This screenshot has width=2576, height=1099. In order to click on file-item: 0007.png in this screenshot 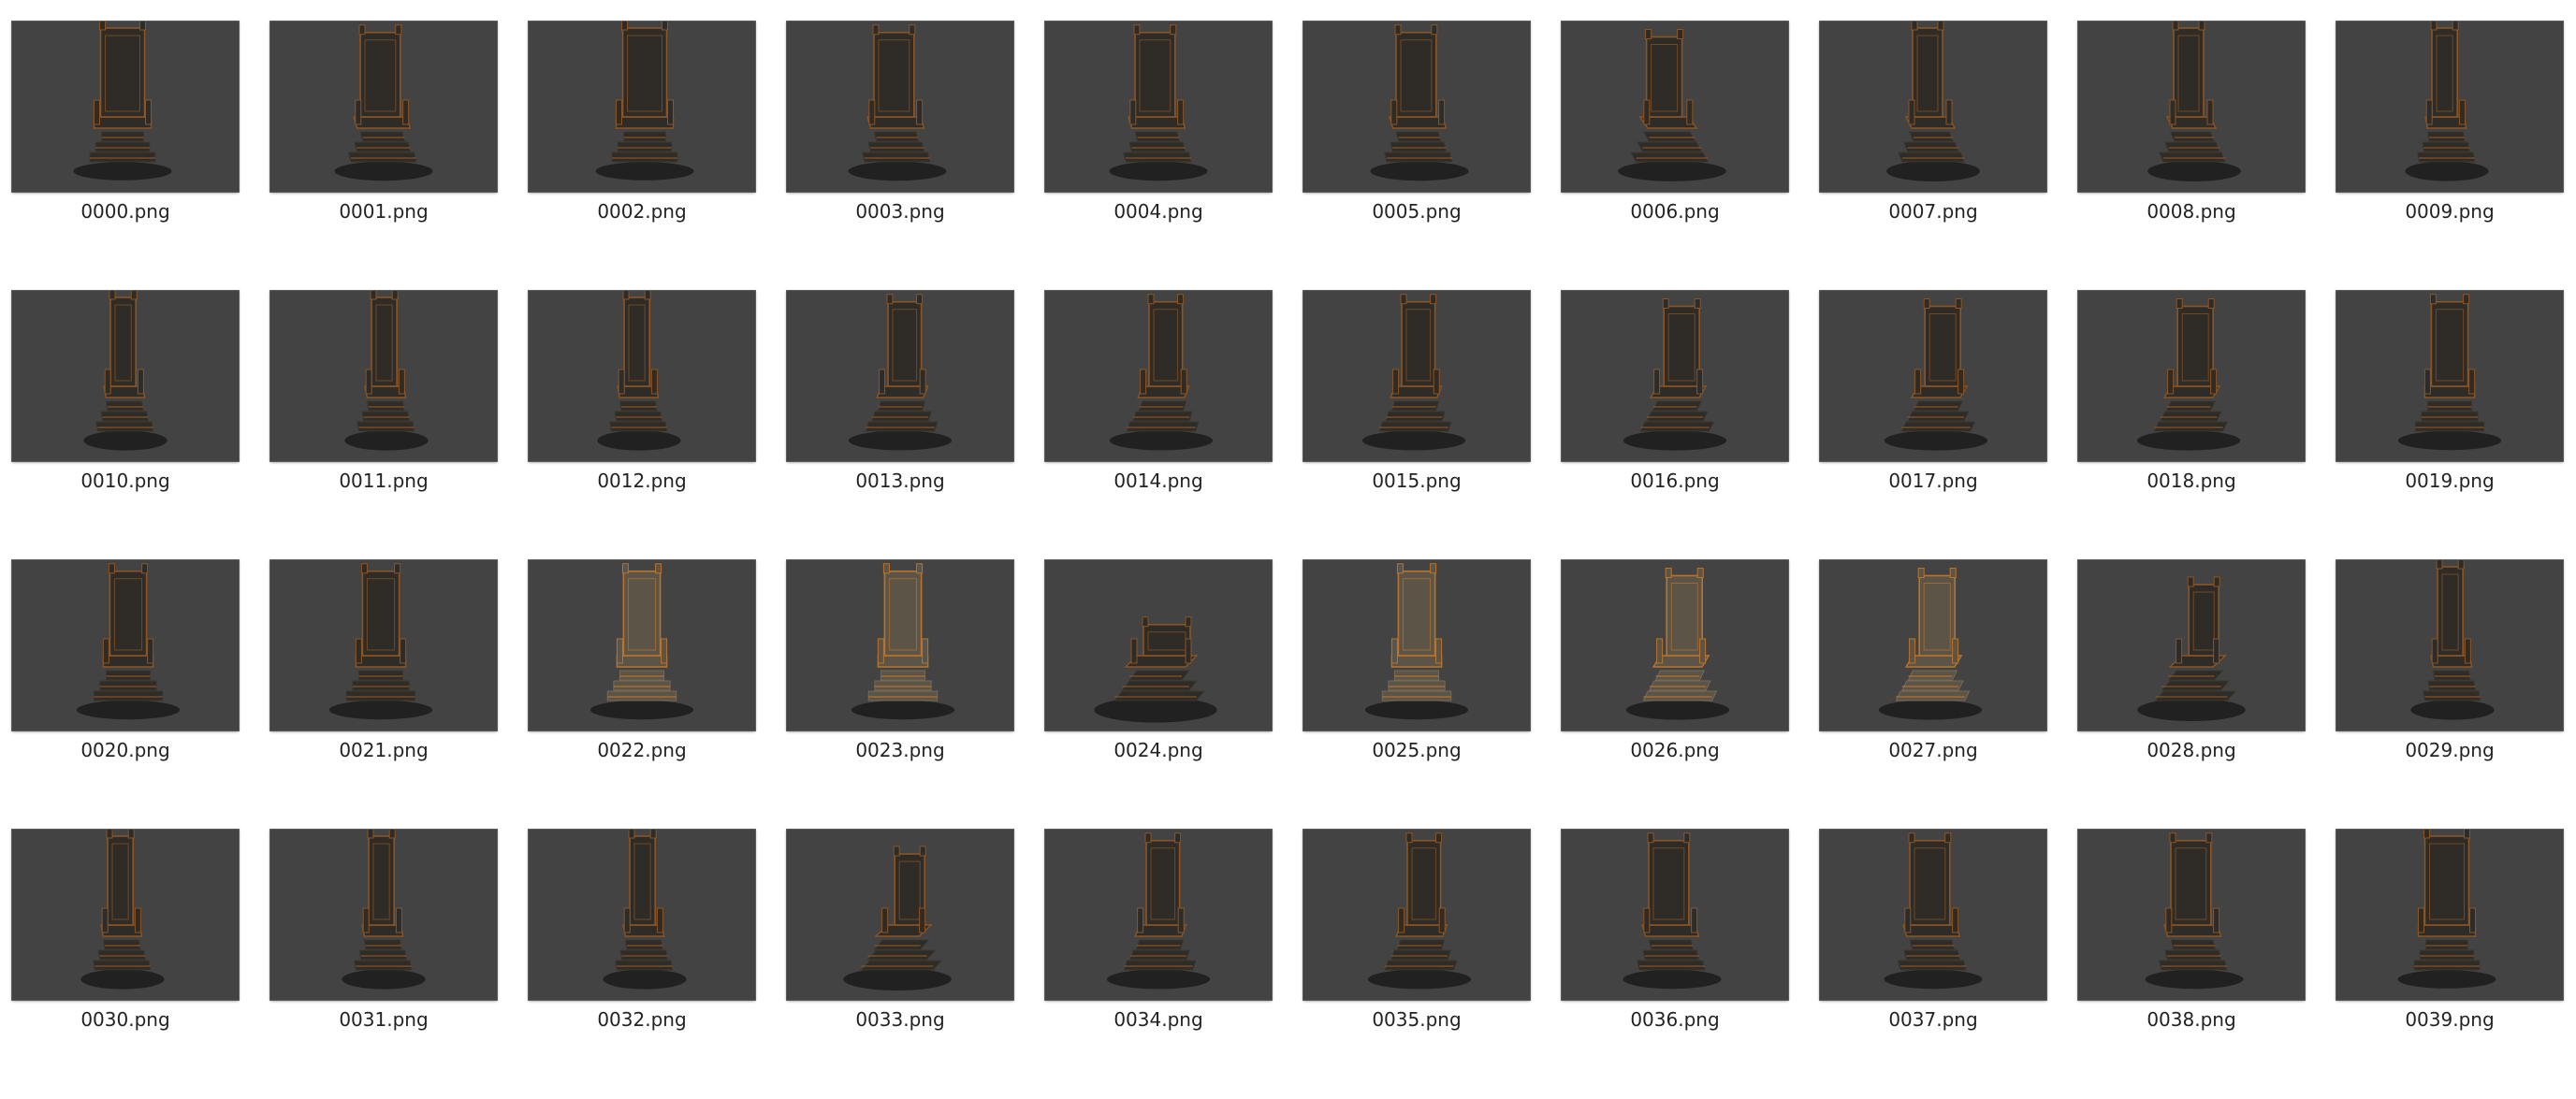, I will do `click(1933, 156)`.